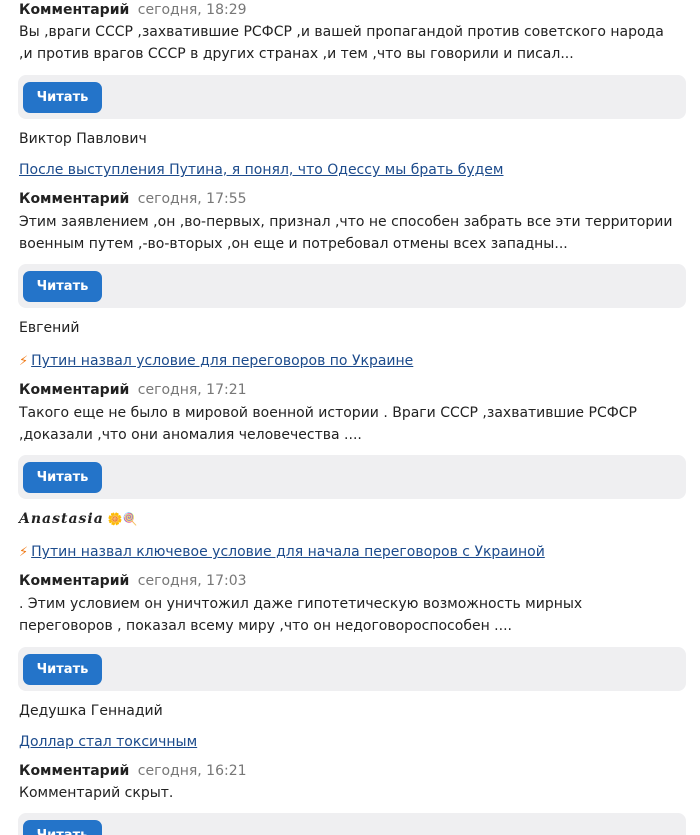  I want to click on comment-meta: Комментарий сегодня, 17:21, so click(133, 390).